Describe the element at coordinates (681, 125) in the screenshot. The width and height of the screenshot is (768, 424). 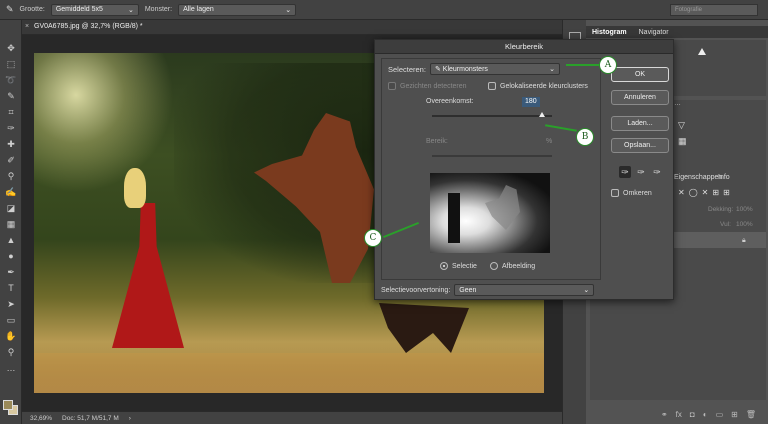
I see `adjustment-icon: ▽` at that location.